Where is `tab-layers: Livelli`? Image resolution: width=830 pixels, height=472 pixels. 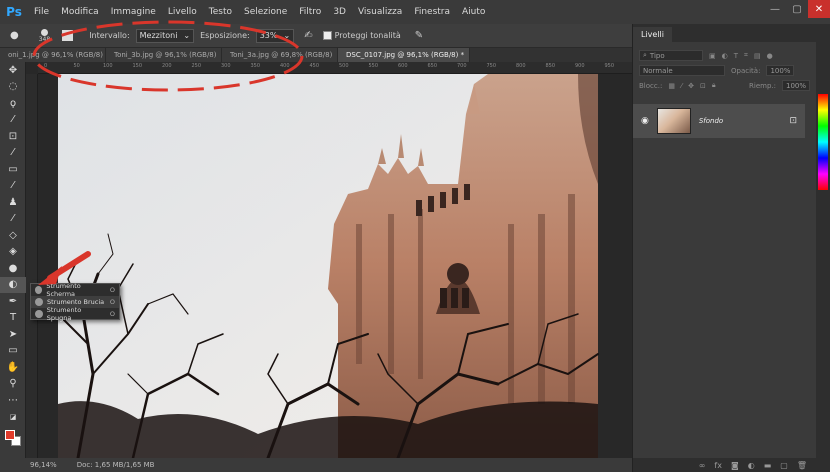
tab-layers: Livelli is located at coordinates (653, 34).